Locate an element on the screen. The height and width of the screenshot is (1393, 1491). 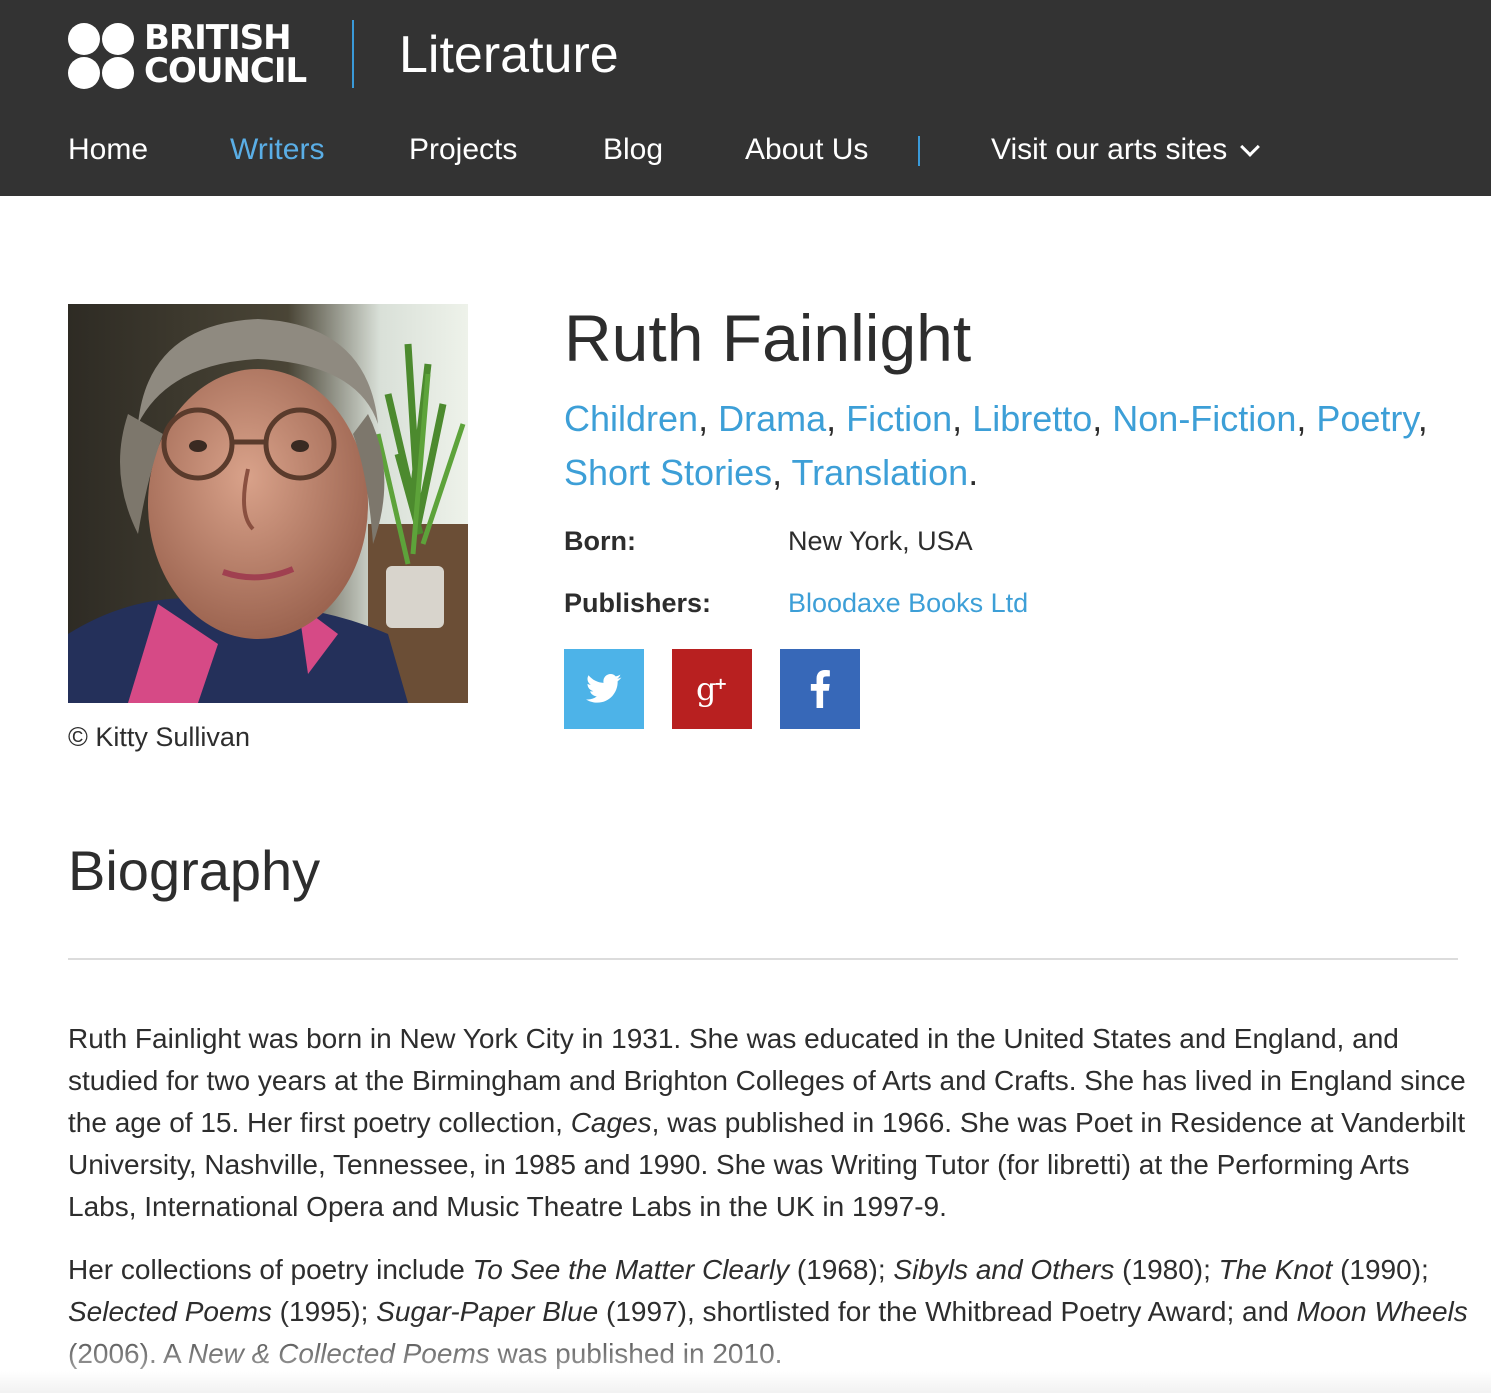
bio-title: To See the Matter Clearly is located at coordinates (631, 1269).